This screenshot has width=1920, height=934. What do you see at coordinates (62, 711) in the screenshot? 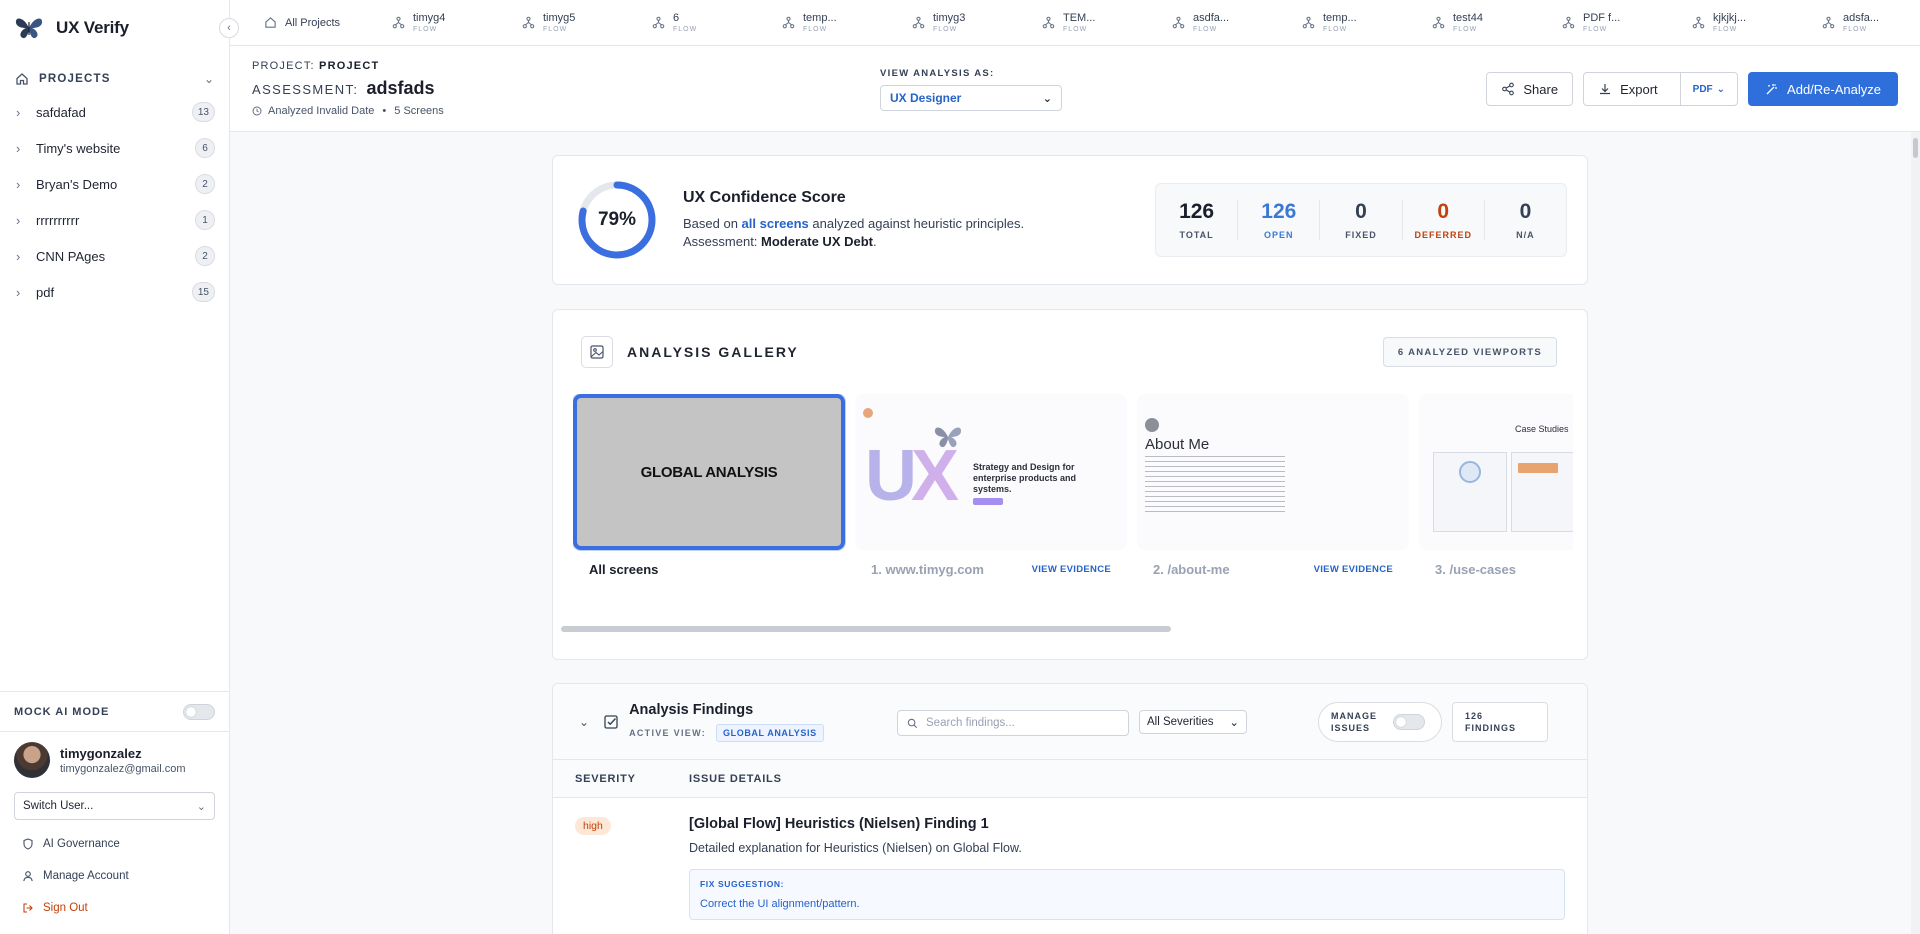
I see `mock-ai-label: MOCK AI MODE` at bounding box center [62, 711].